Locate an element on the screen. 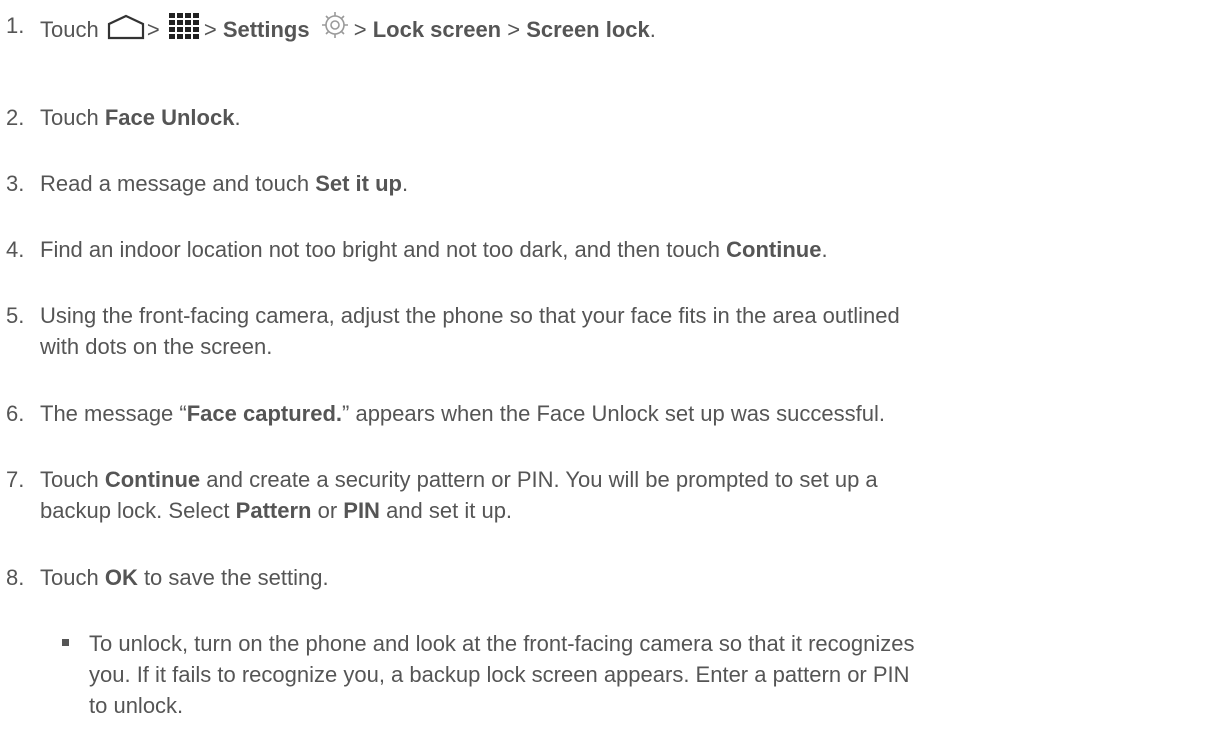 This screenshot has width=1220, height=736. step-8-text-b: to save the setting. is located at coordinates (233, 577).